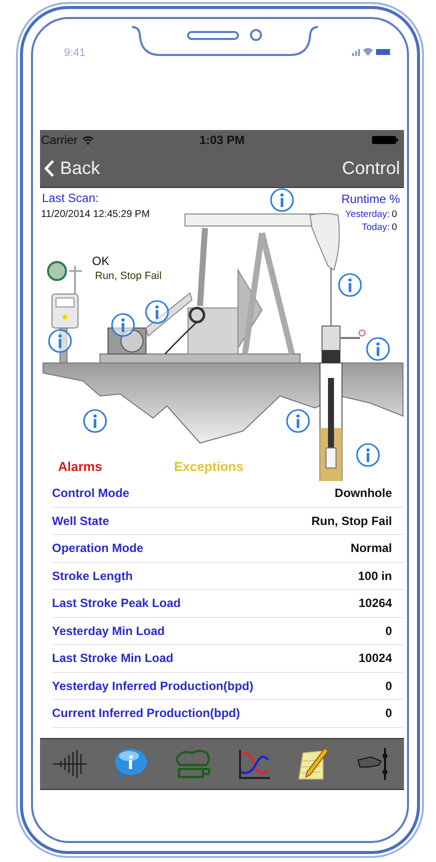 This screenshot has height=862, width=436. Describe the element at coordinates (375, 603) in the screenshot. I see `row-value: 10264` at that location.